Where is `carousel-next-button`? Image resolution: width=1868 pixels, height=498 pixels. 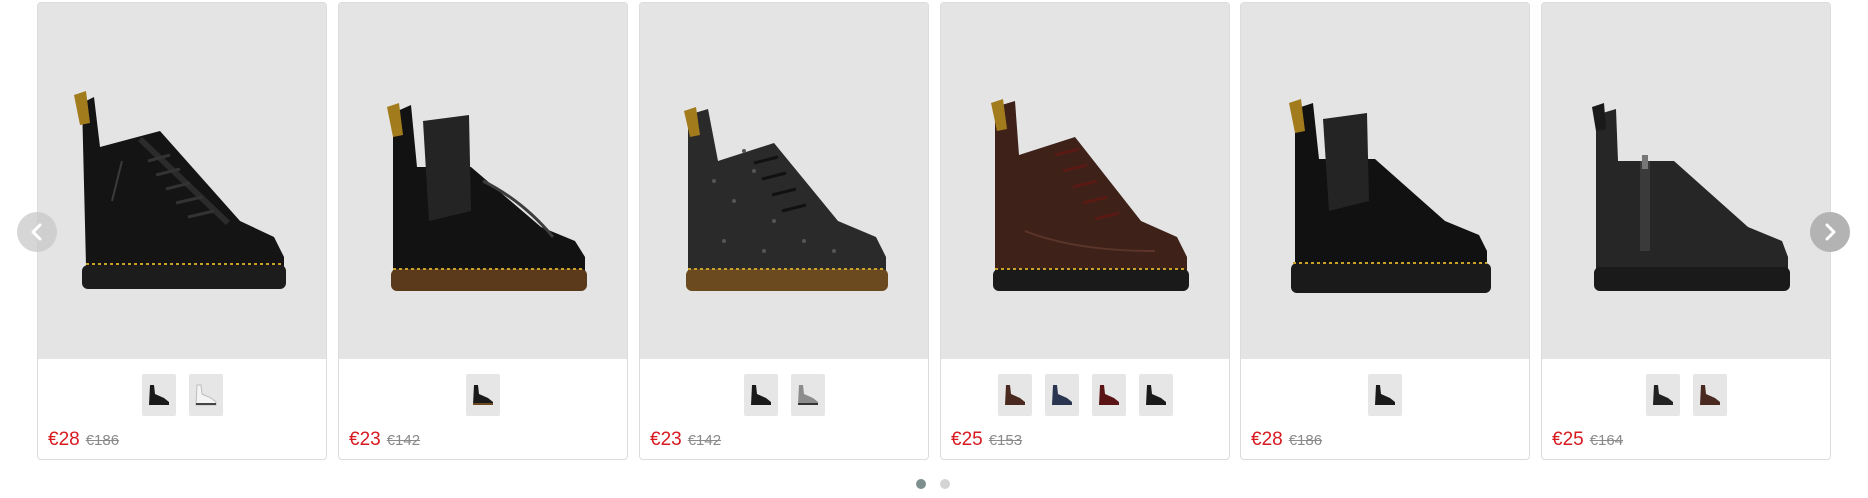 carousel-next-button is located at coordinates (1830, 232).